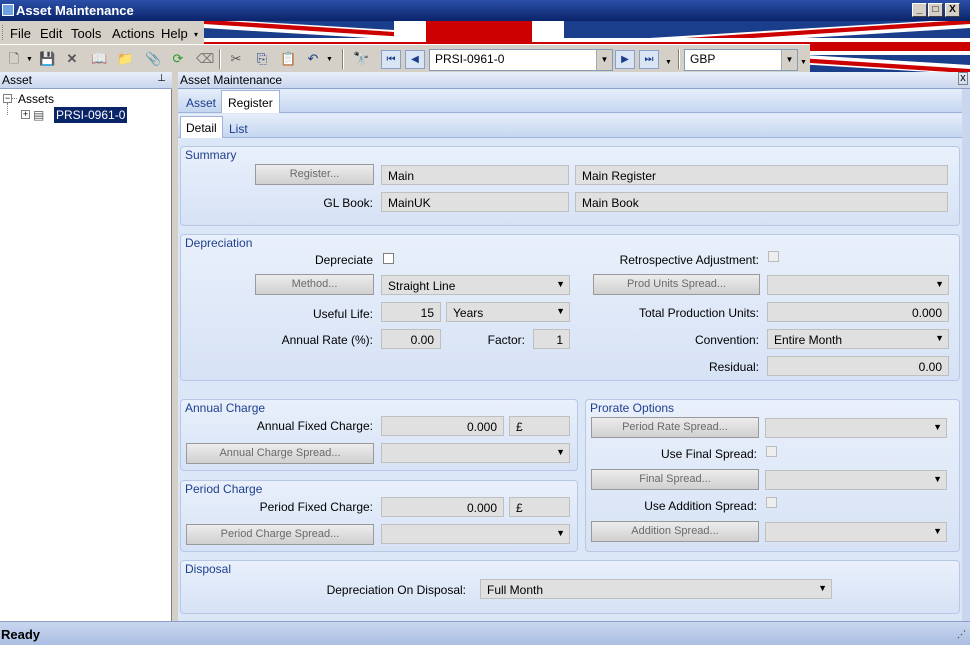 The image size is (970, 645). I want to click on depreciation-on-disposal-select: Full Month ▼, so click(656, 589).